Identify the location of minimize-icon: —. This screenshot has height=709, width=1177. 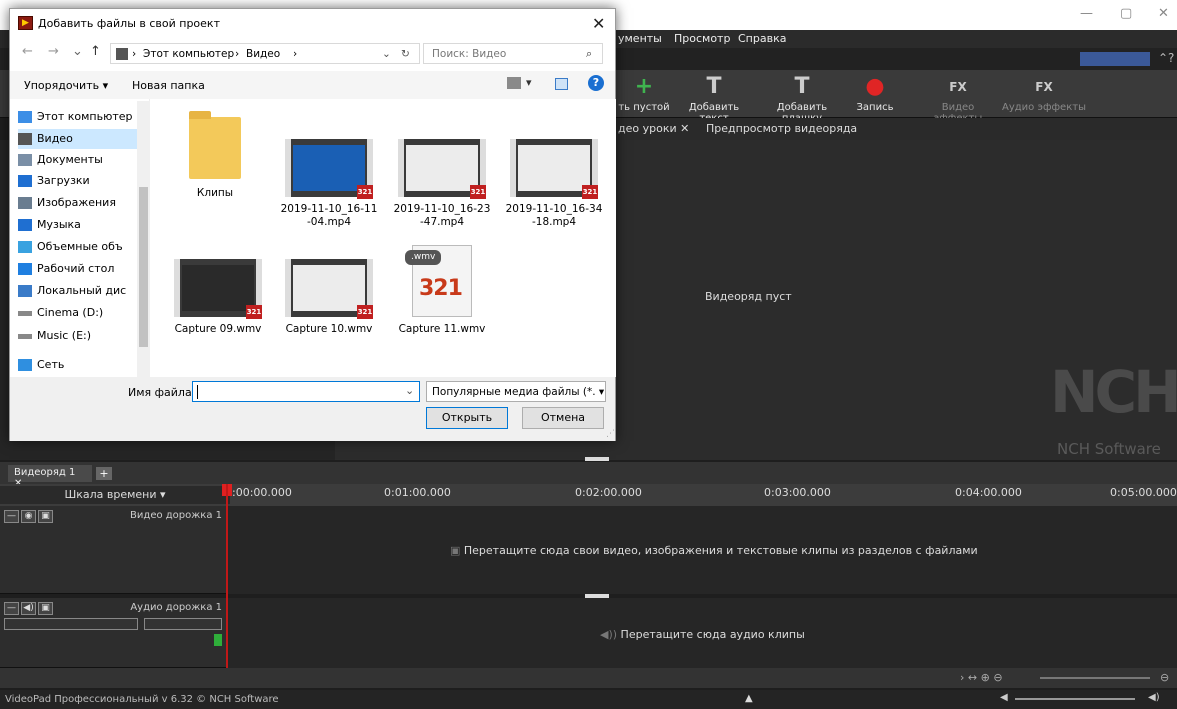
(1086, 13).